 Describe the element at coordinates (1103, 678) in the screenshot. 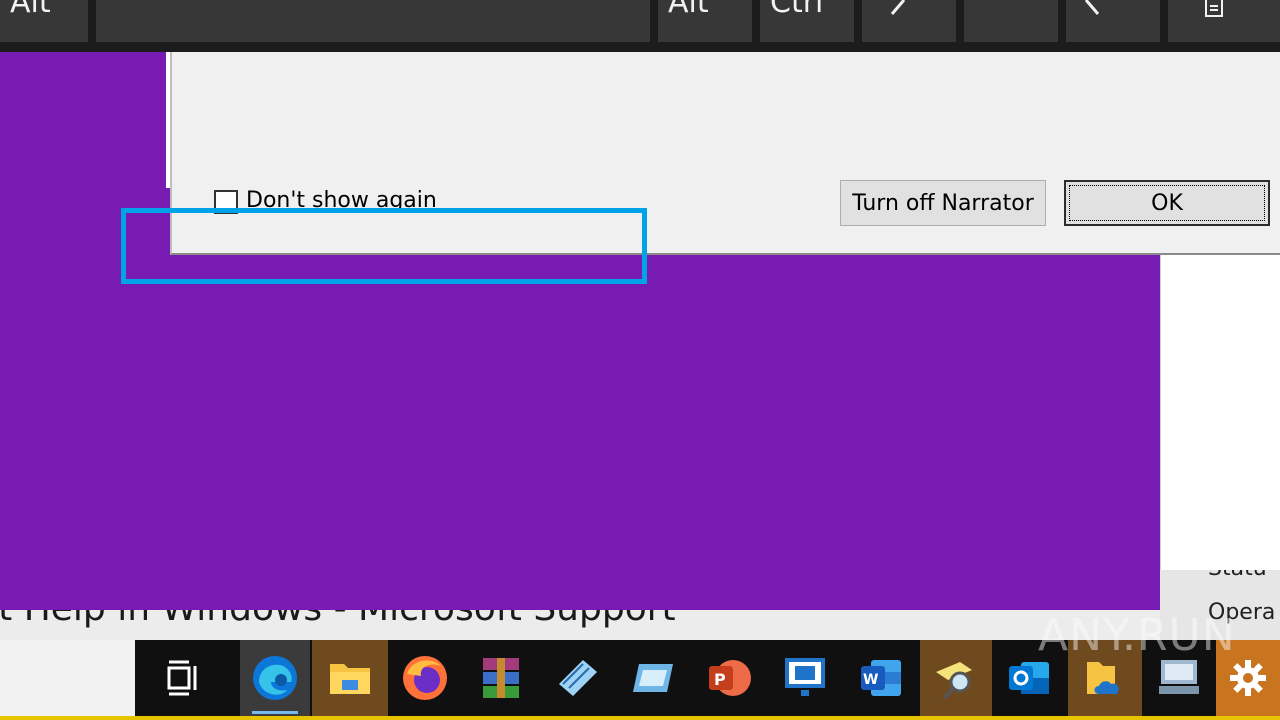

I see `onedrive-folder-icon` at that location.